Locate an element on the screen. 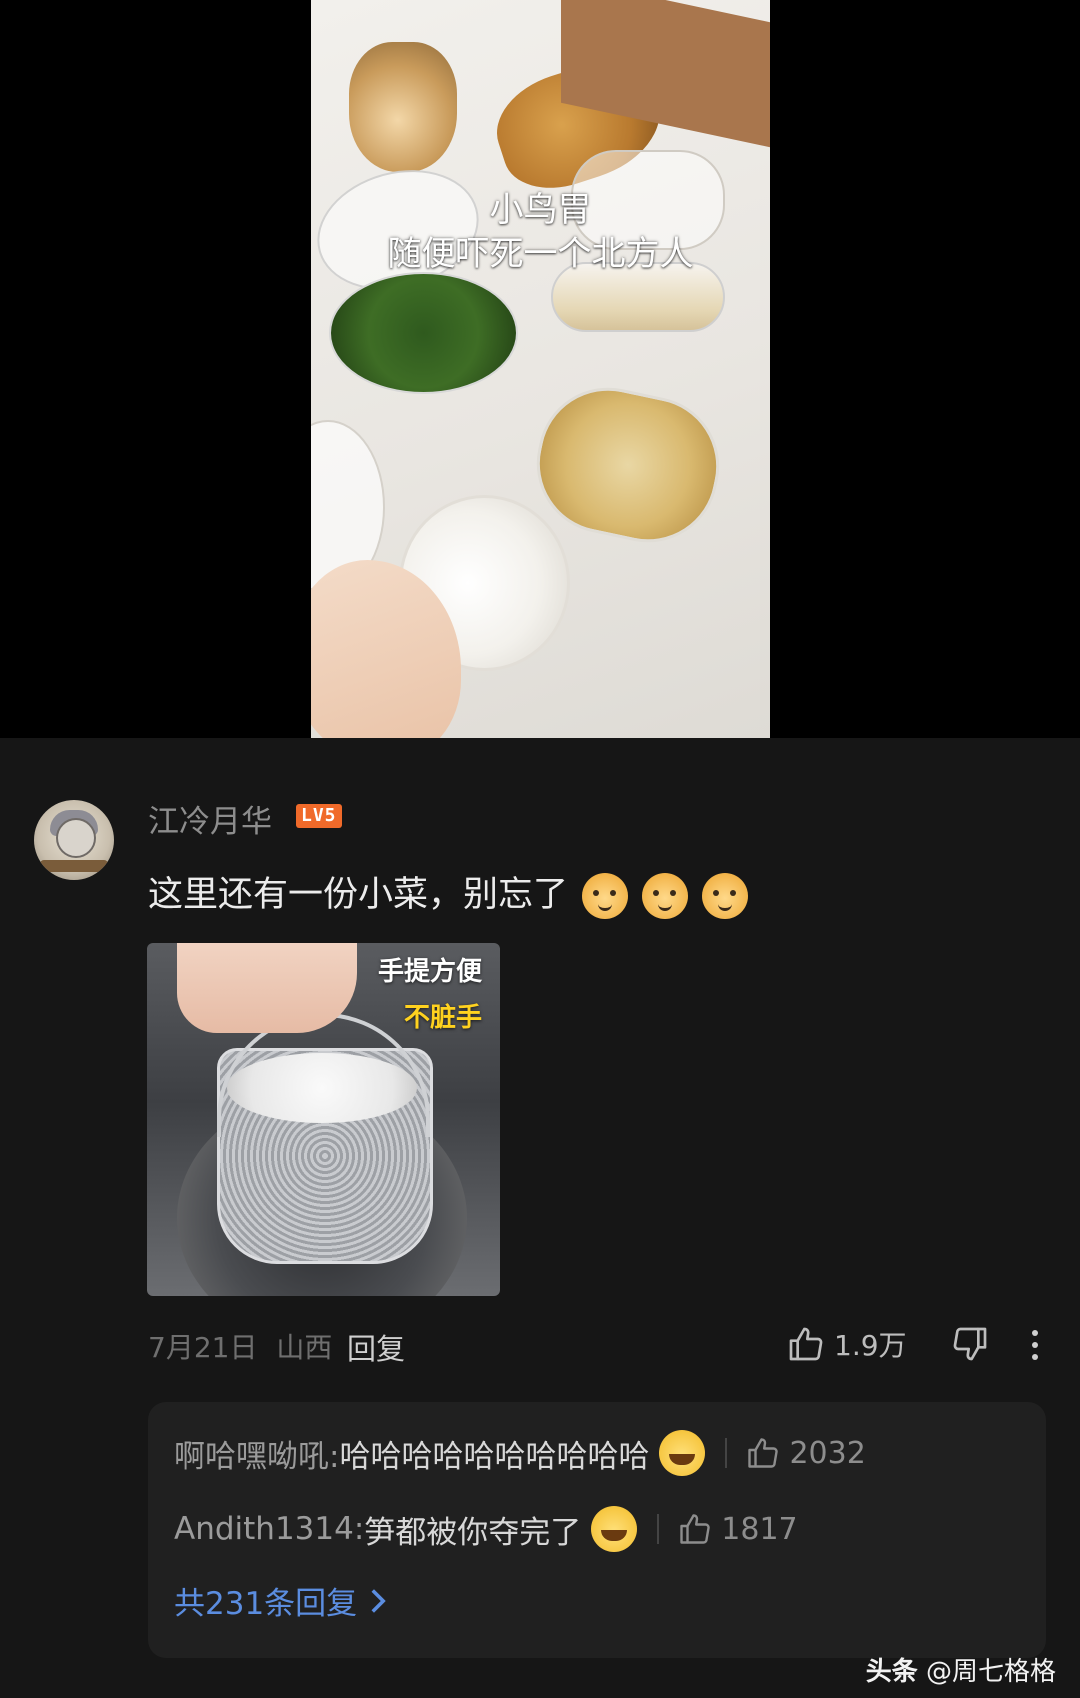 This screenshot has height=1698, width=1080. avatar is located at coordinates (74, 840).